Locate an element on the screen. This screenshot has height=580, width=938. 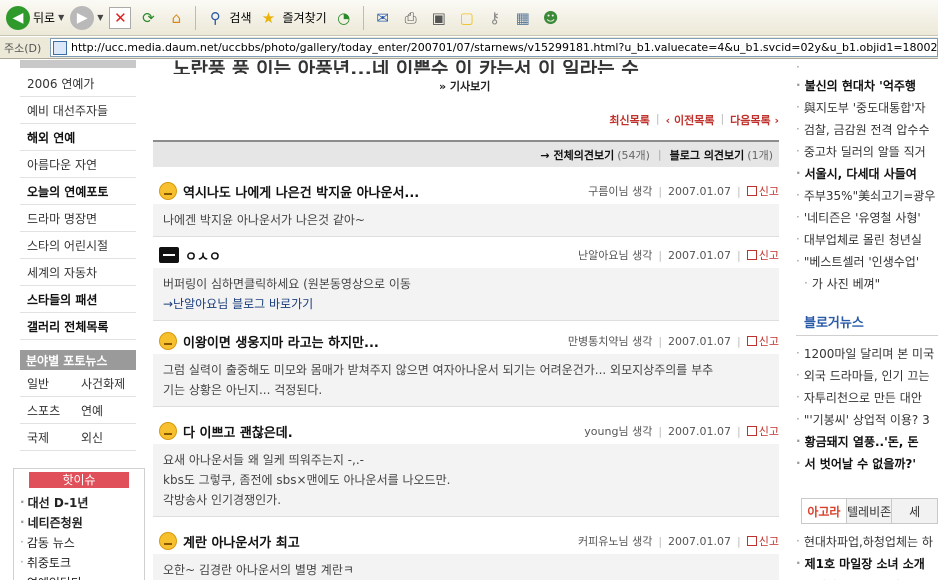
blog-news-header: 블로거뉴스 is located at coordinates (867, 322).